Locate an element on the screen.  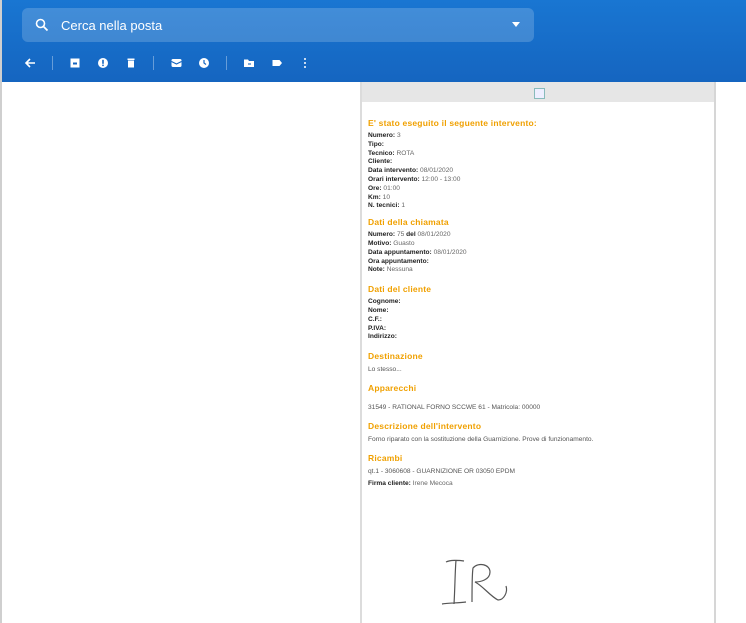
field-label: Firma cliente: is located at coordinates (389, 484).